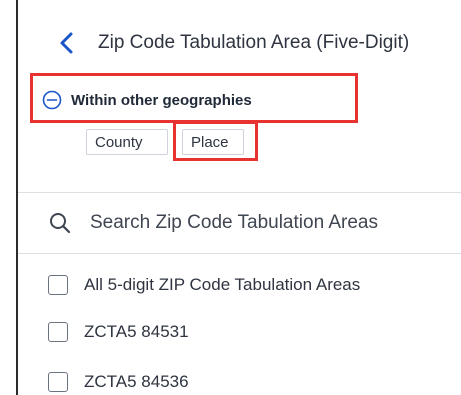 Image resolution: width=461 pixels, height=395 pixels. Describe the element at coordinates (60, 223) in the screenshot. I see `search-icon` at that location.